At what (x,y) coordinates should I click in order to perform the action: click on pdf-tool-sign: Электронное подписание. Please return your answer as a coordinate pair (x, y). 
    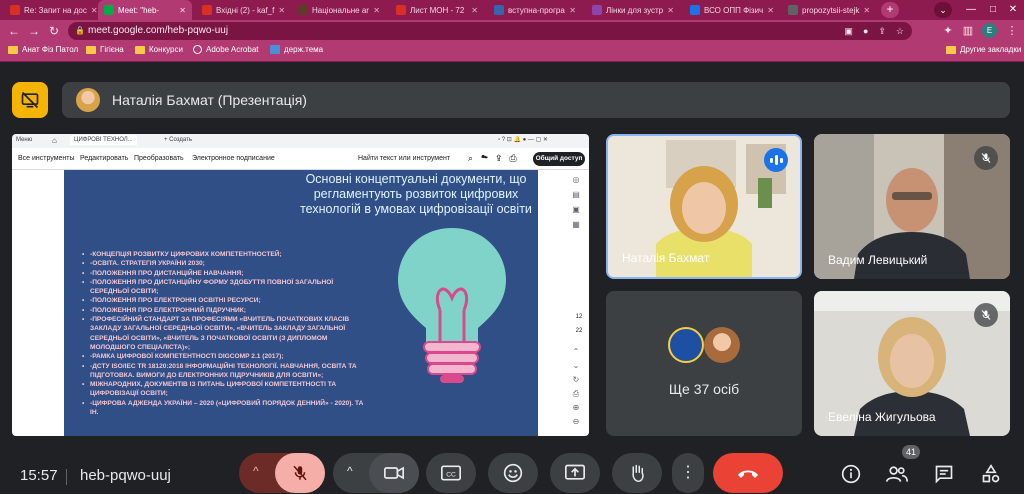
    Looking at the image, I should click on (233, 158).